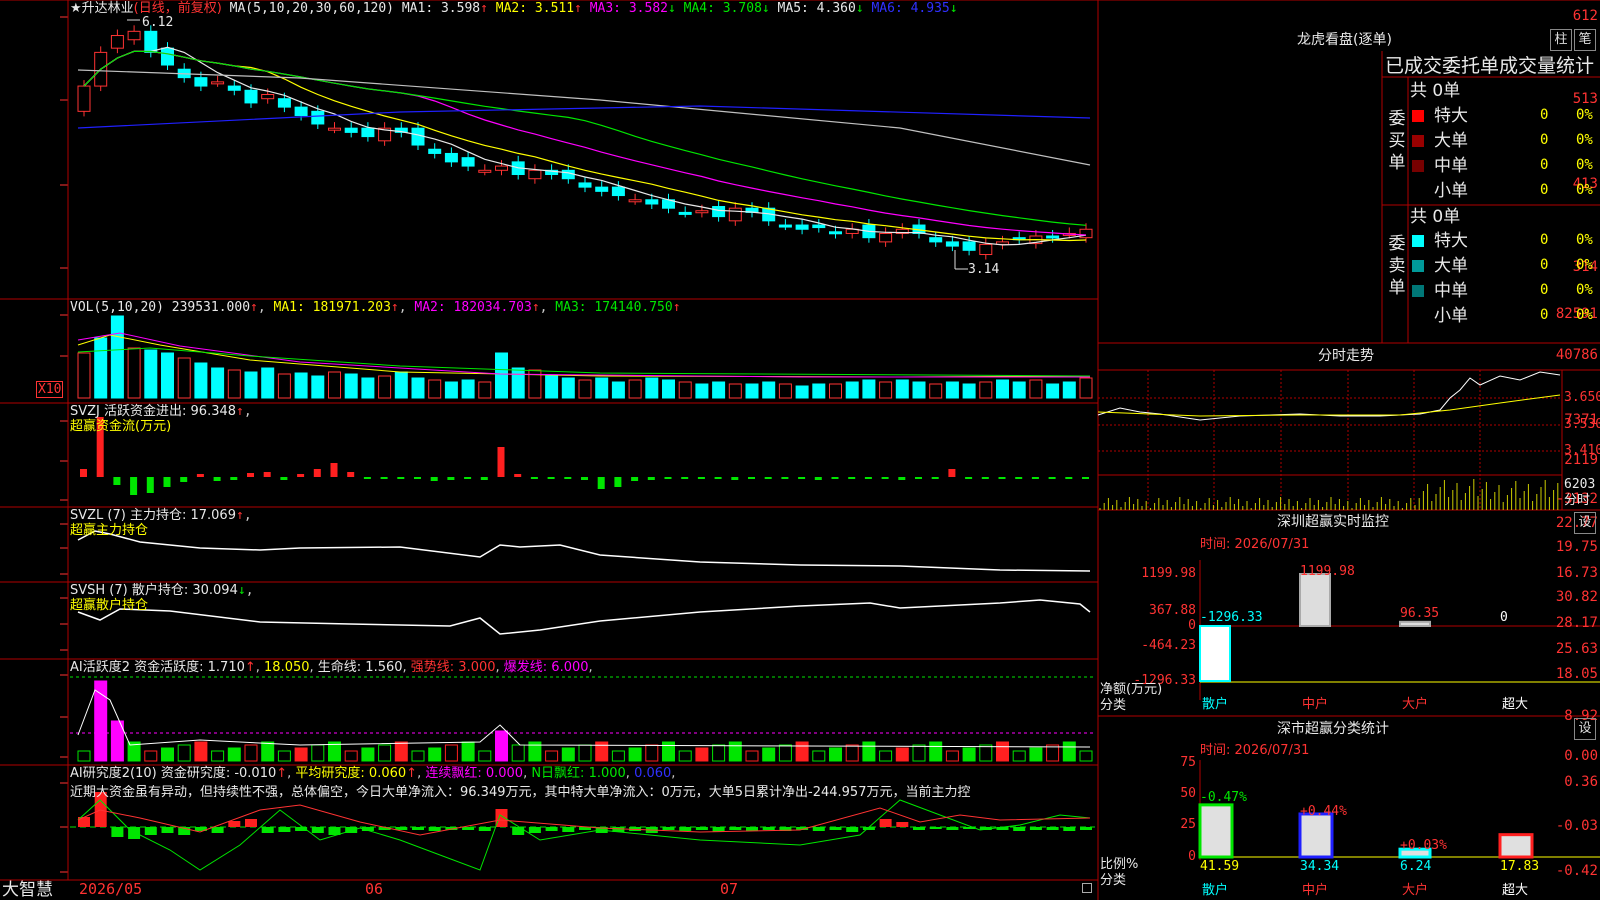  What do you see at coordinates (584, 551) in the screenshot?
I see `svzl-line` at bounding box center [584, 551].